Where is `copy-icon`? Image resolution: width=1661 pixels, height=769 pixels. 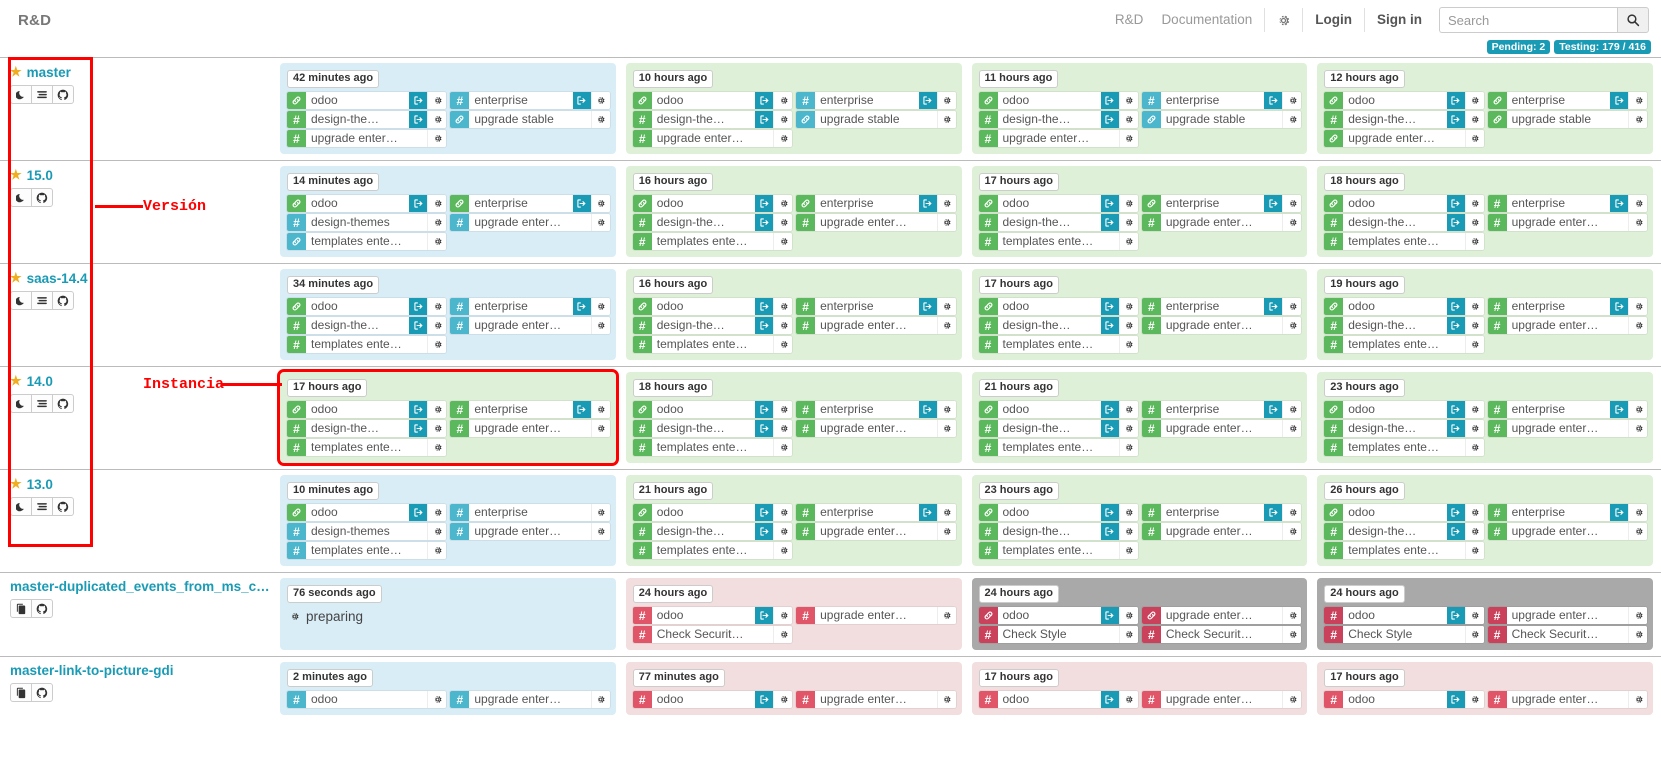 copy-icon is located at coordinates (21, 608).